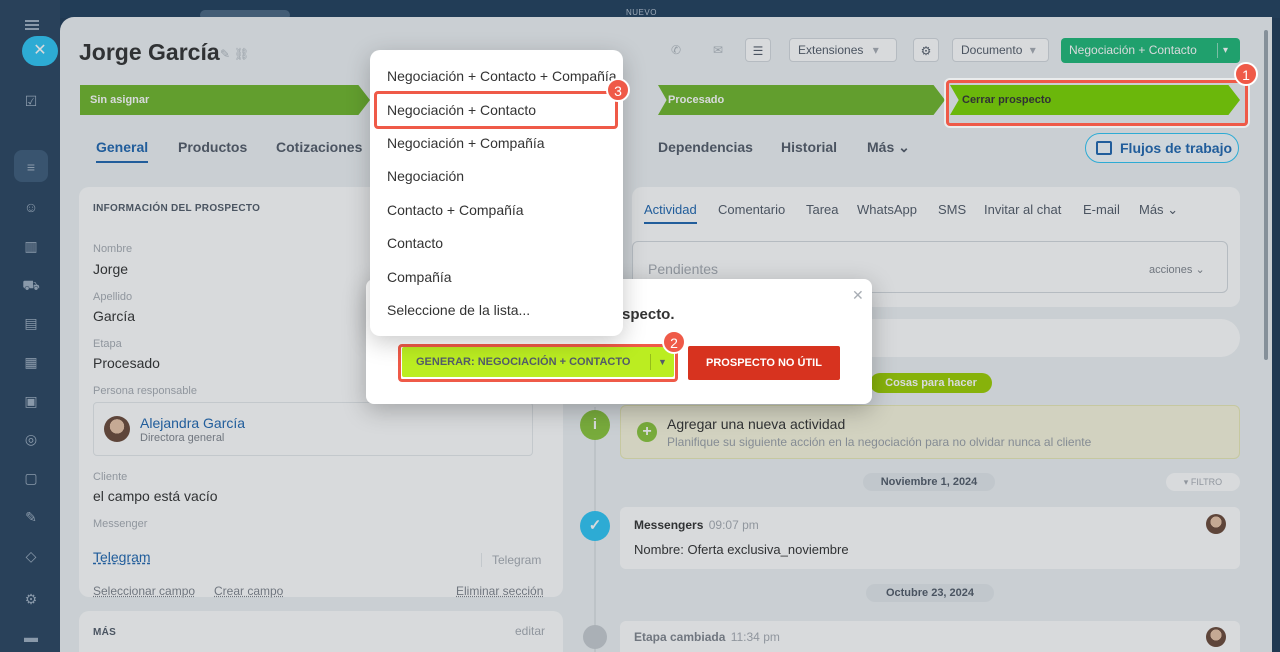  I want to click on edit-link-icons: ✎⛓, so click(236, 54).